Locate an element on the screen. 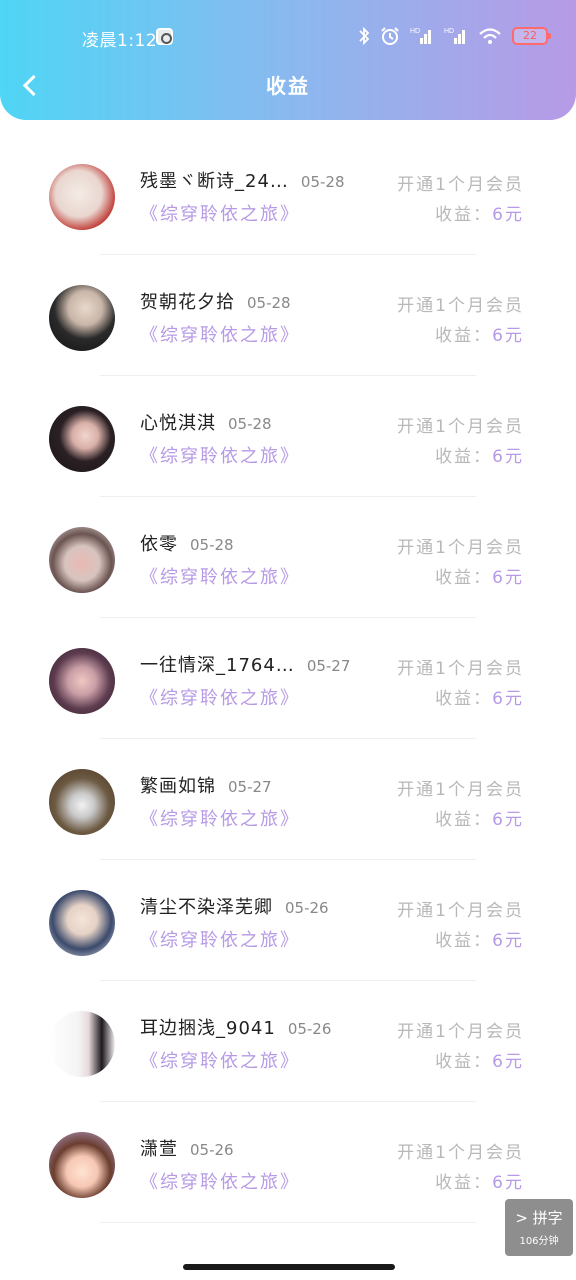 The width and height of the screenshot is (576, 1280). bluetooth-icon is located at coordinates (364, 36).